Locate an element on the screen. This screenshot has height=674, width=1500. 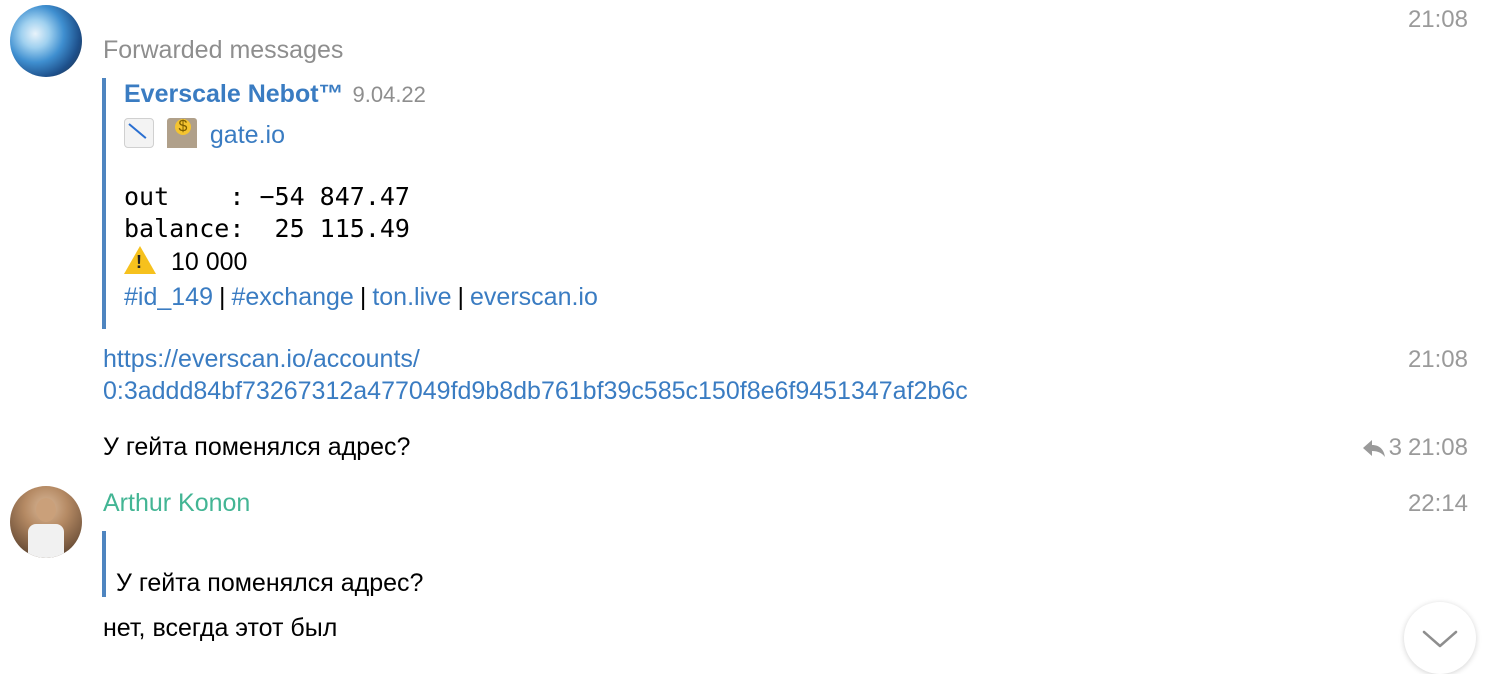
quoted-text: У гейта поменялся адрес? is located at coordinates (270, 583).